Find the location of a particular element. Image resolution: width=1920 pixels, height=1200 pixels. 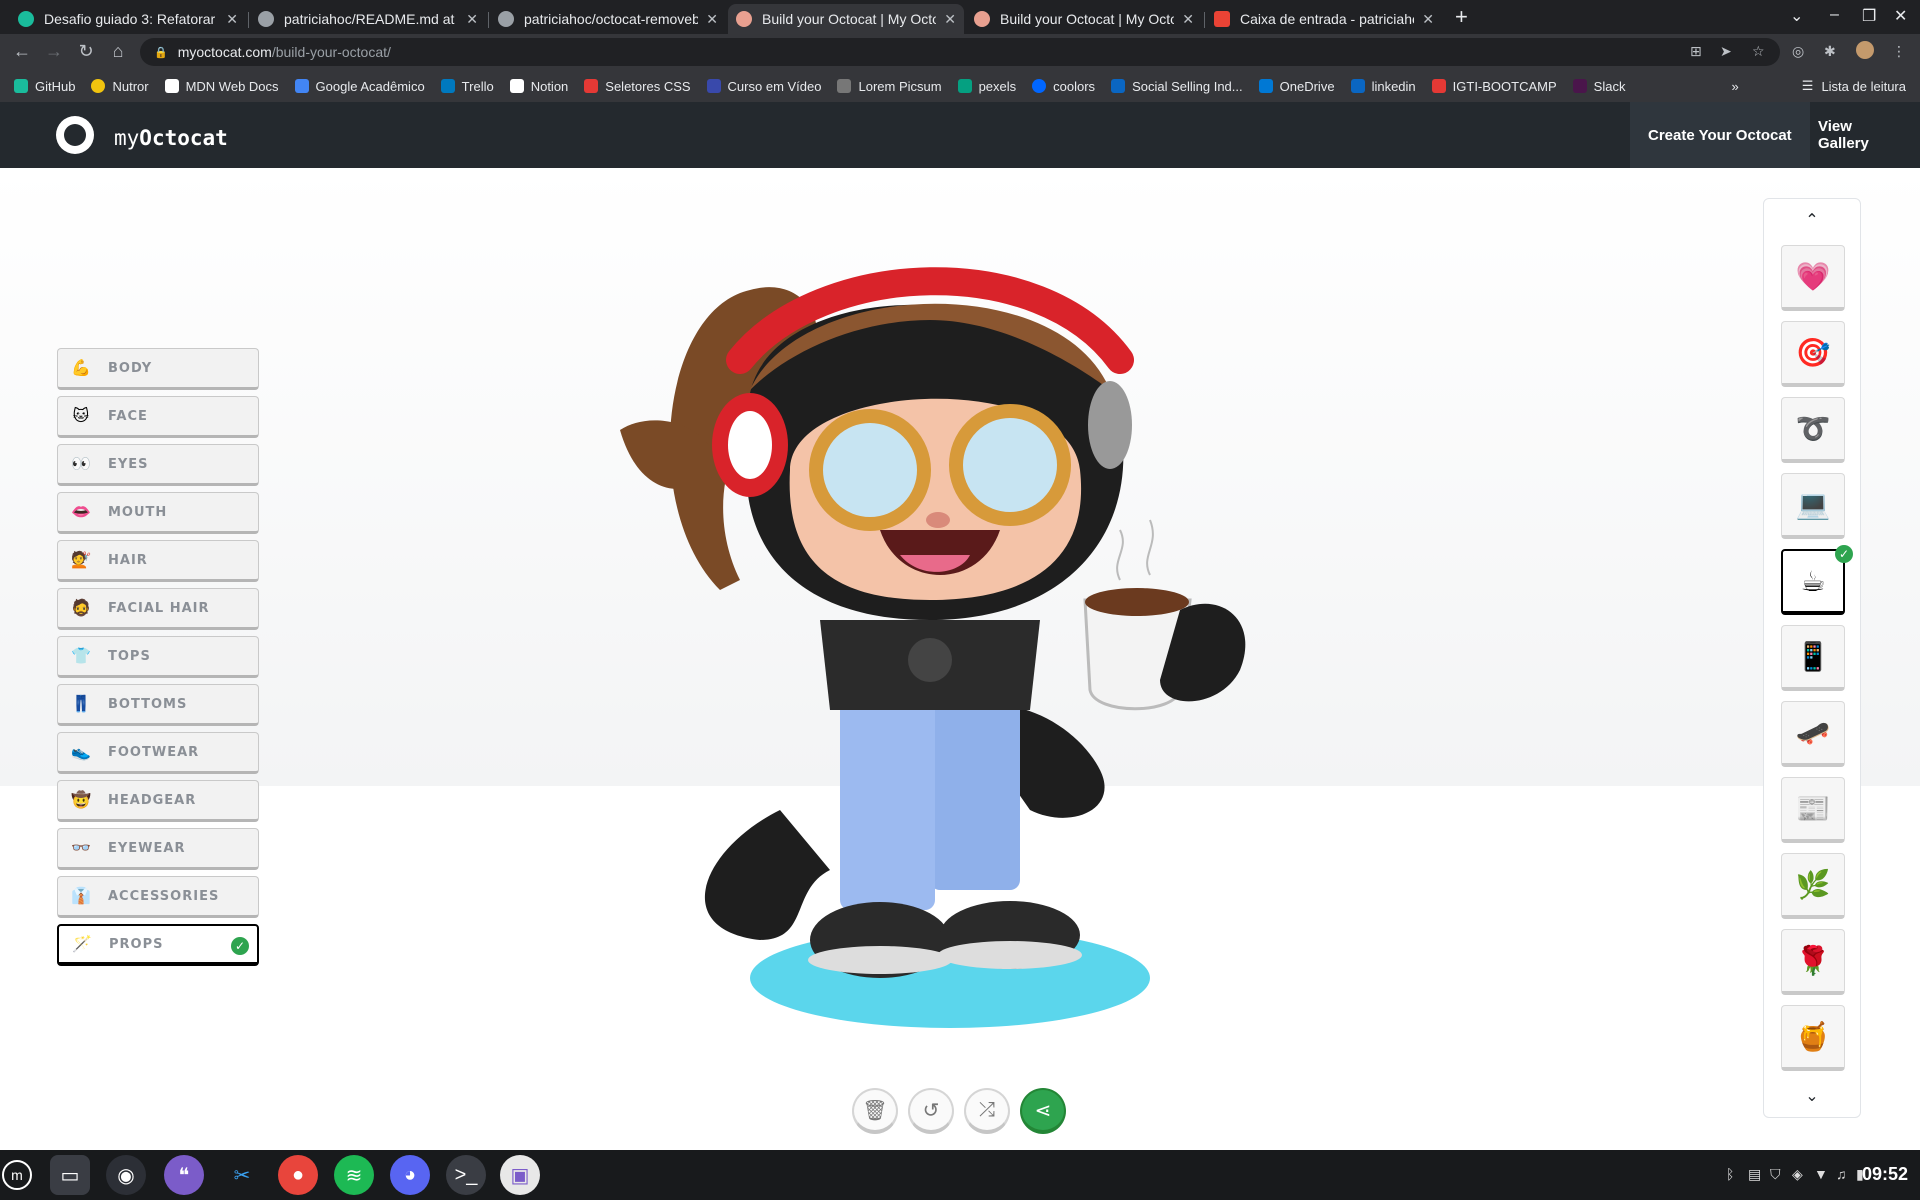

share-button: ⋖ is located at coordinates (1043, 1111).